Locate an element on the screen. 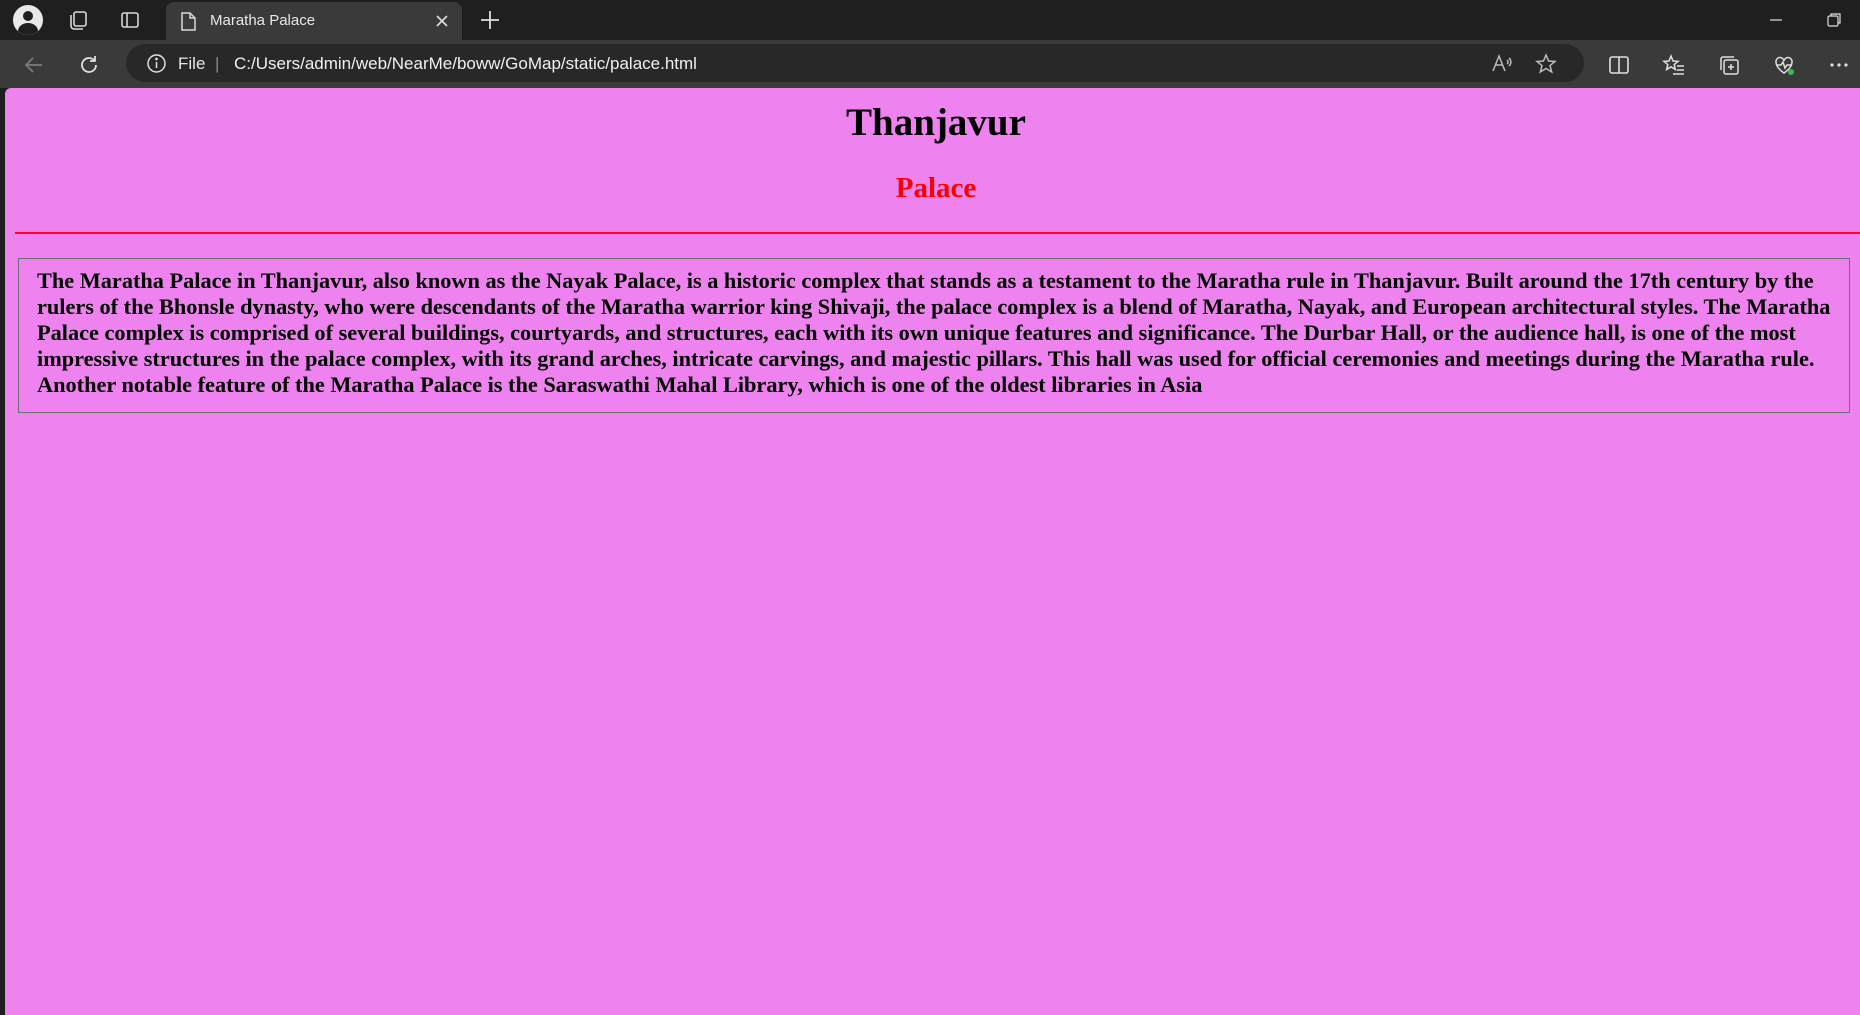 The image size is (1860, 1015). refresh-icon is located at coordinates (89, 65).